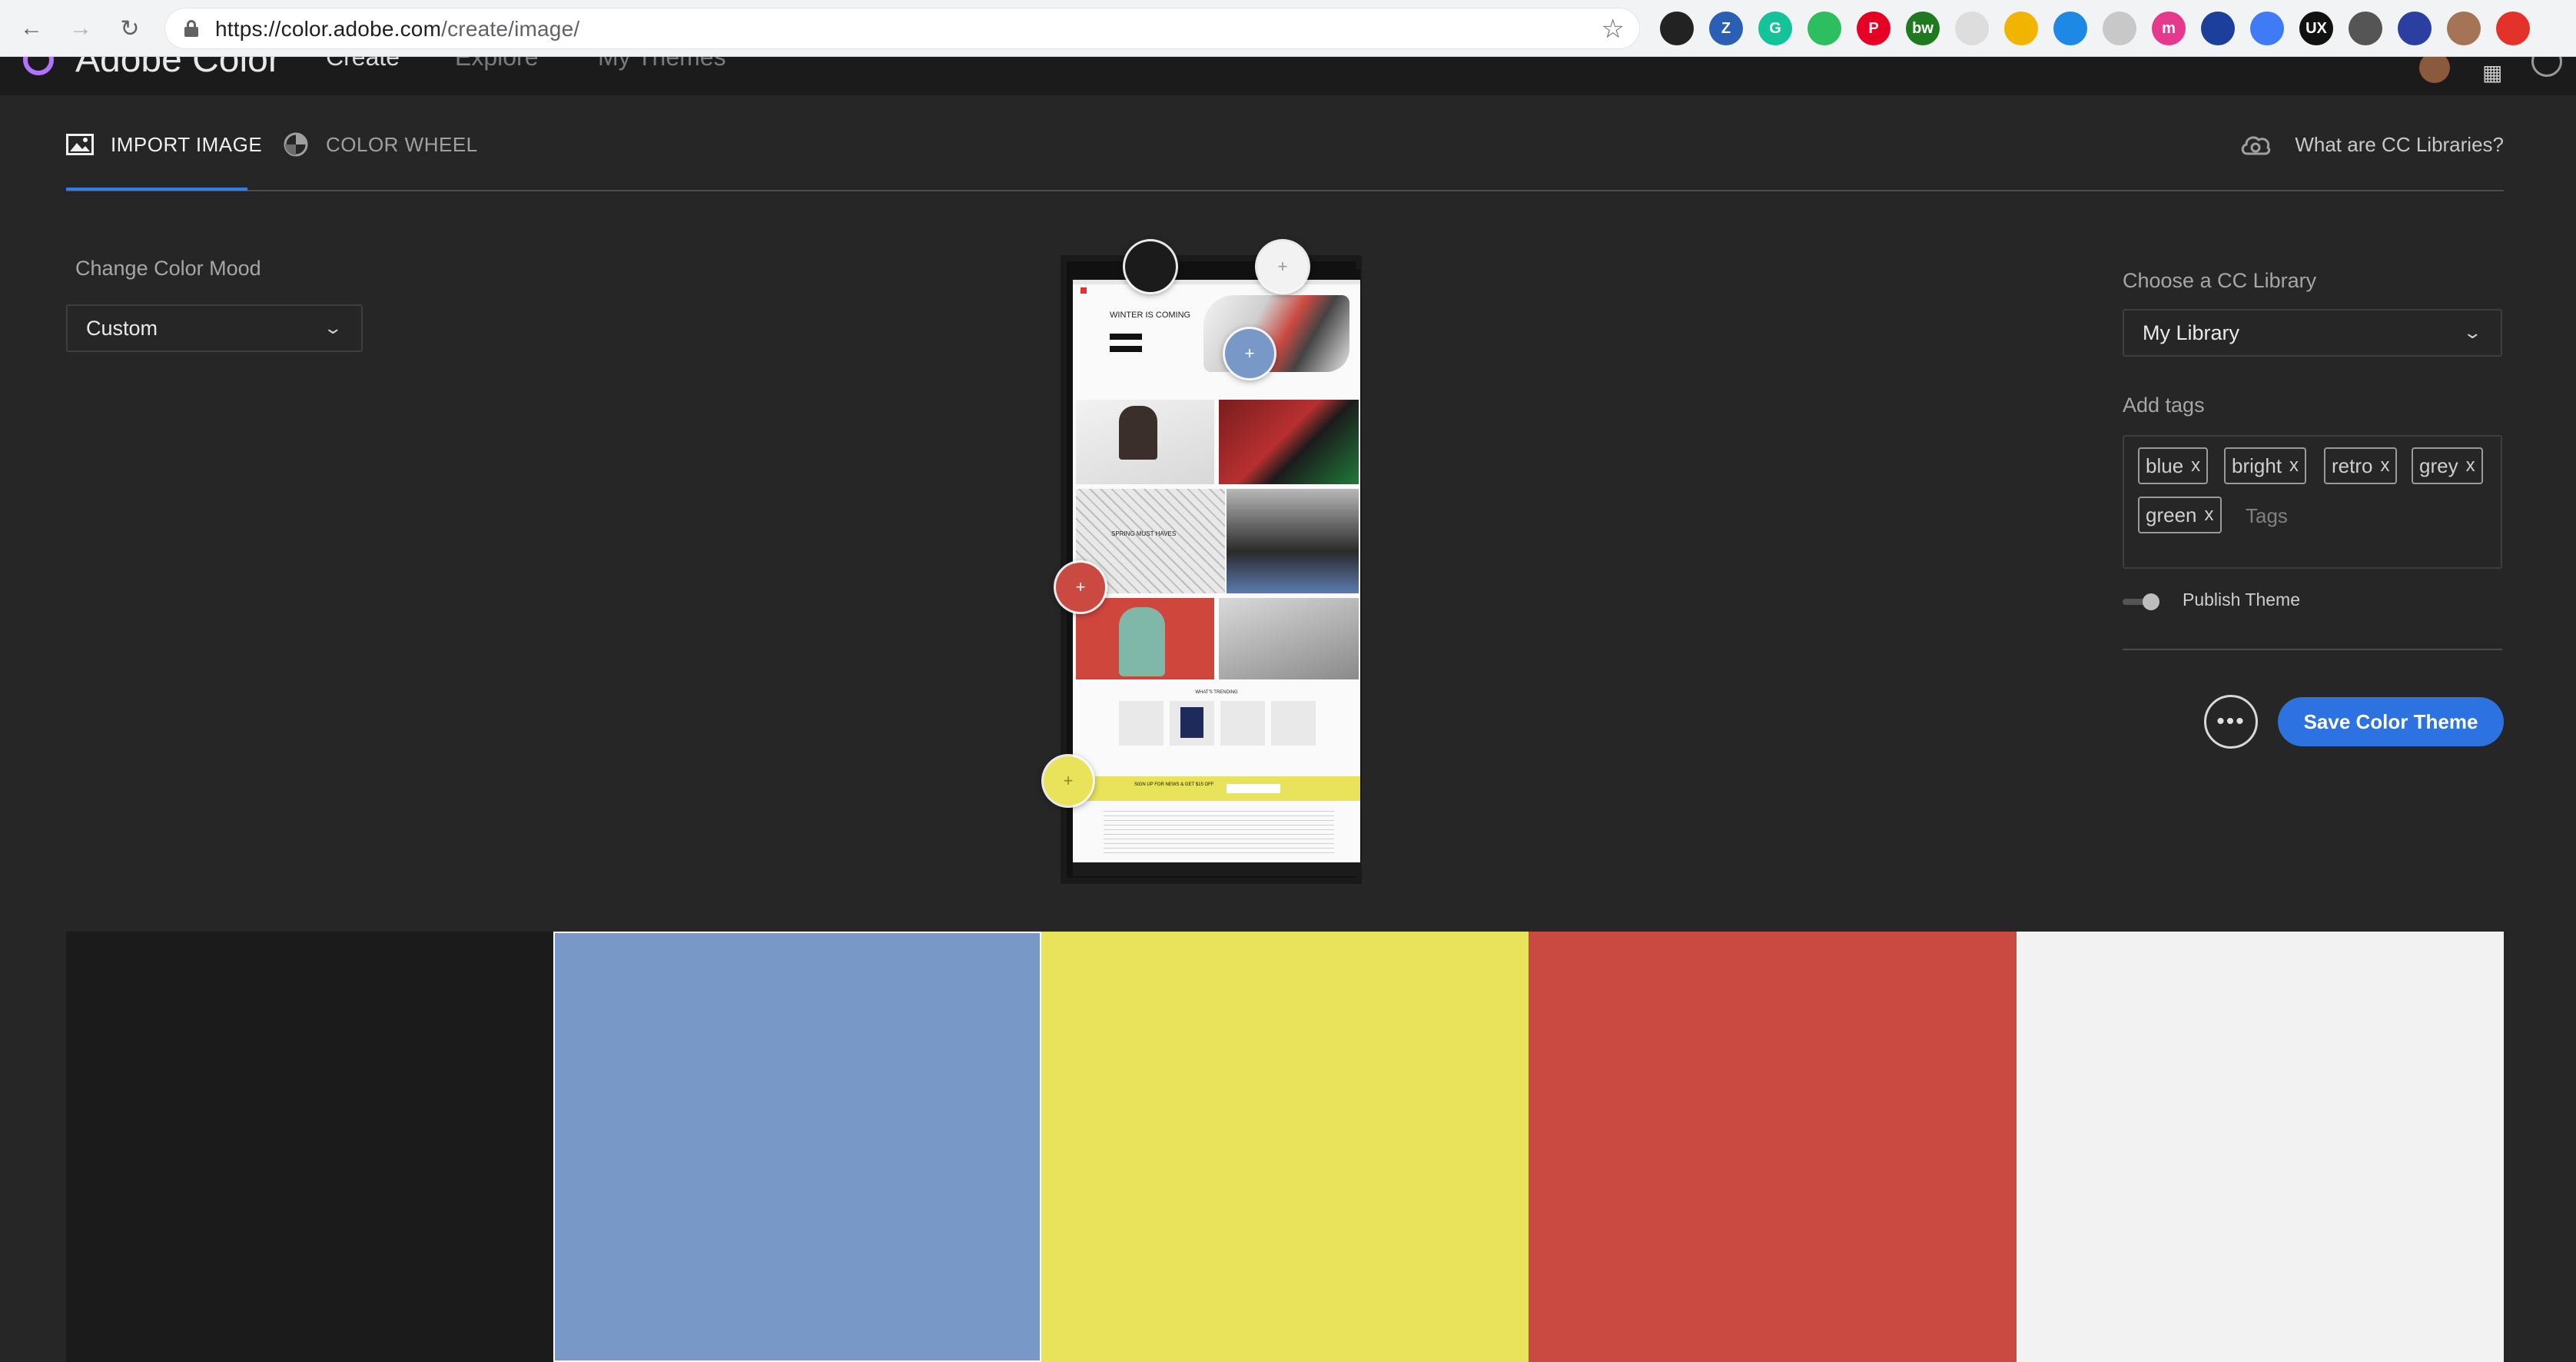 The width and height of the screenshot is (2576, 1362). What do you see at coordinates (31, 28) in the screenshot?
I see `back-arrow-icon: ←` at bounding box center [31, 28].